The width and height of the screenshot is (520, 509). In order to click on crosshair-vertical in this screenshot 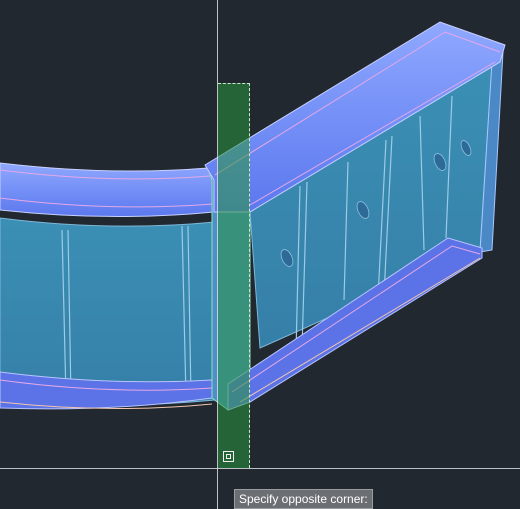, I will do `click(217, 254)`.